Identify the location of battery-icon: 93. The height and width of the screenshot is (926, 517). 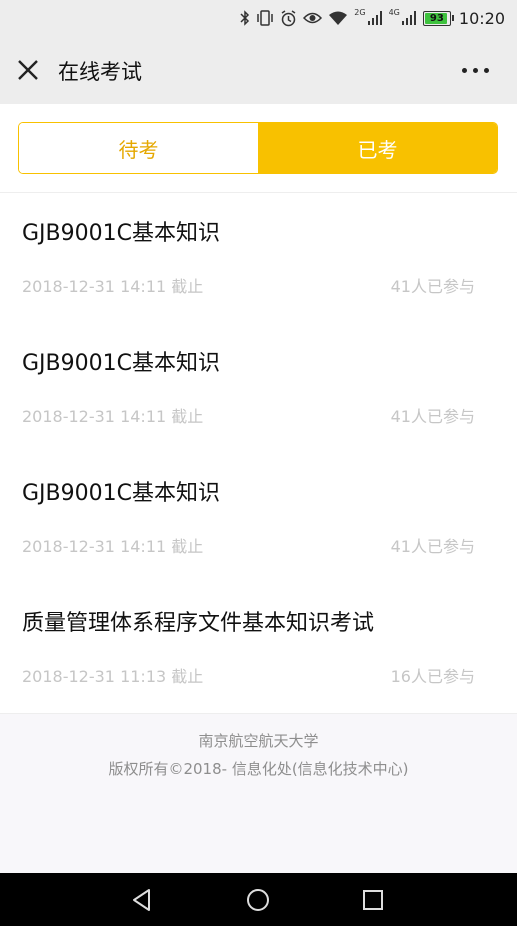
(438, 18).